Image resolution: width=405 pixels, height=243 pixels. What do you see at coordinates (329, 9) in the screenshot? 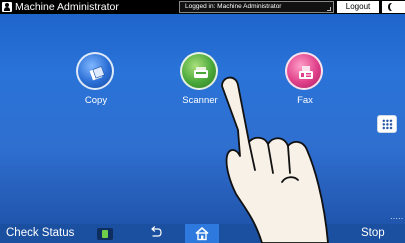
I see `expand-corner-icon` at bounding box center [329, 9].